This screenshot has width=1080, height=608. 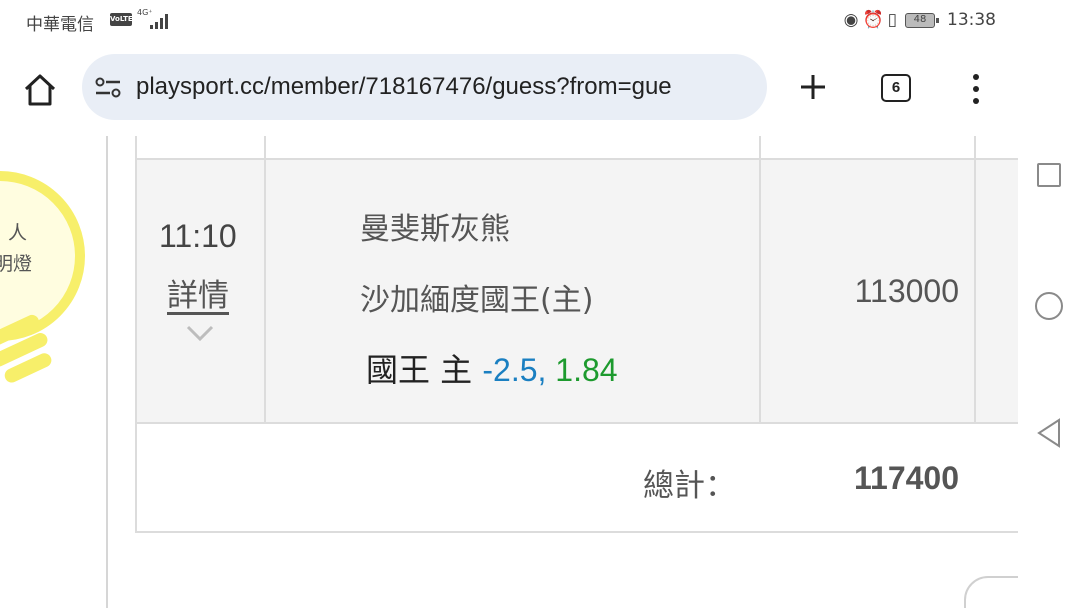 What do you see at coordinates (477, 300) in the screenshot?
I see `team-home: 沙加緬度國王(主)` at bounding box center [477, 300].